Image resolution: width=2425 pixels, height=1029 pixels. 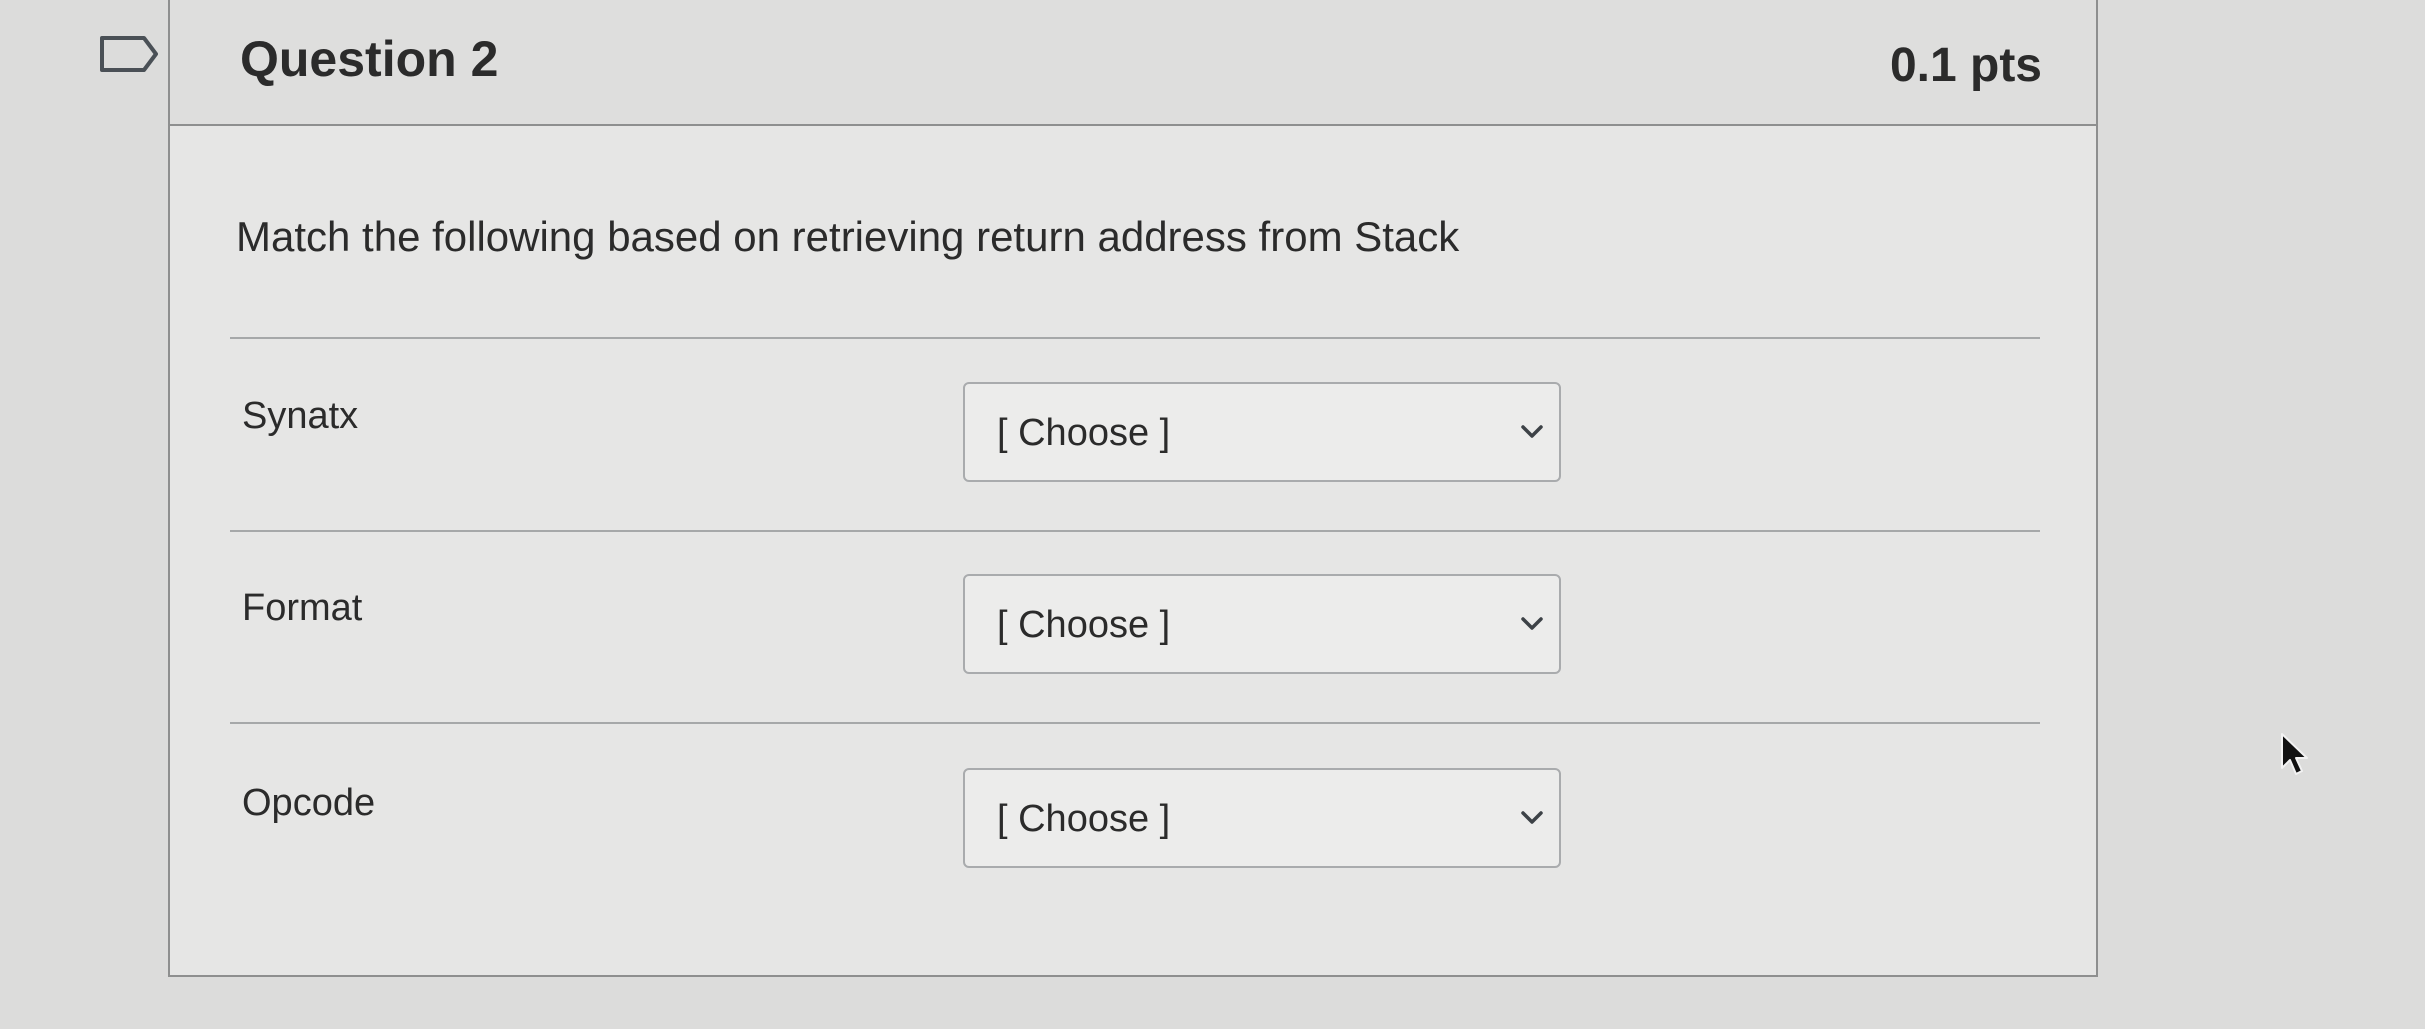 What do you see at coordinates (300, 416) in the screenshot?
I see `match-label-synatx: Synatx` at bounding box center [300, 416].